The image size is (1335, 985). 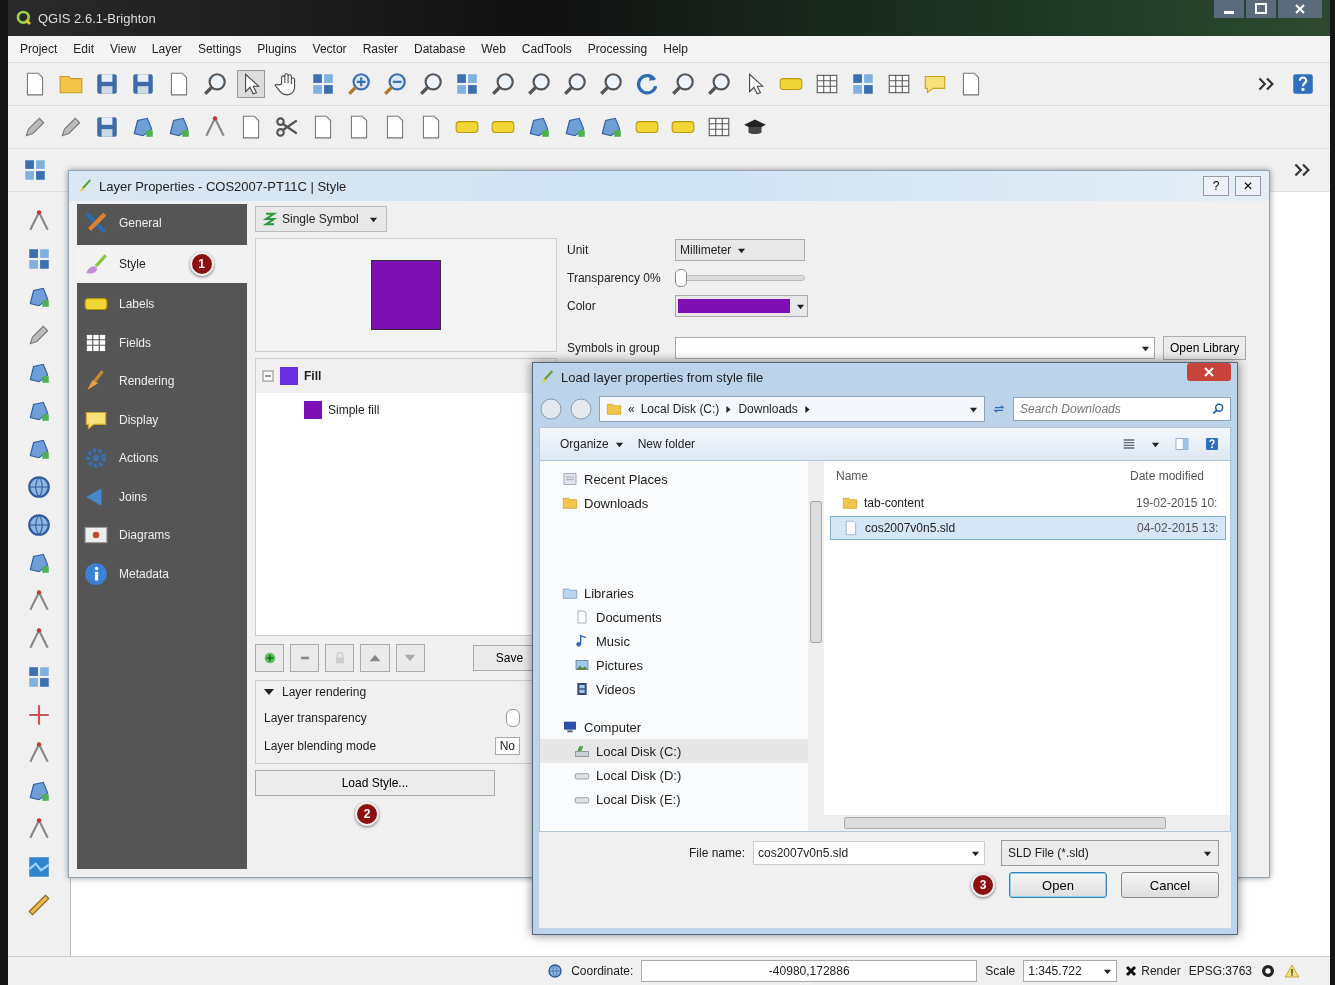 I want to click on navigation-item: Recent Places, so click(x=674, y=479).